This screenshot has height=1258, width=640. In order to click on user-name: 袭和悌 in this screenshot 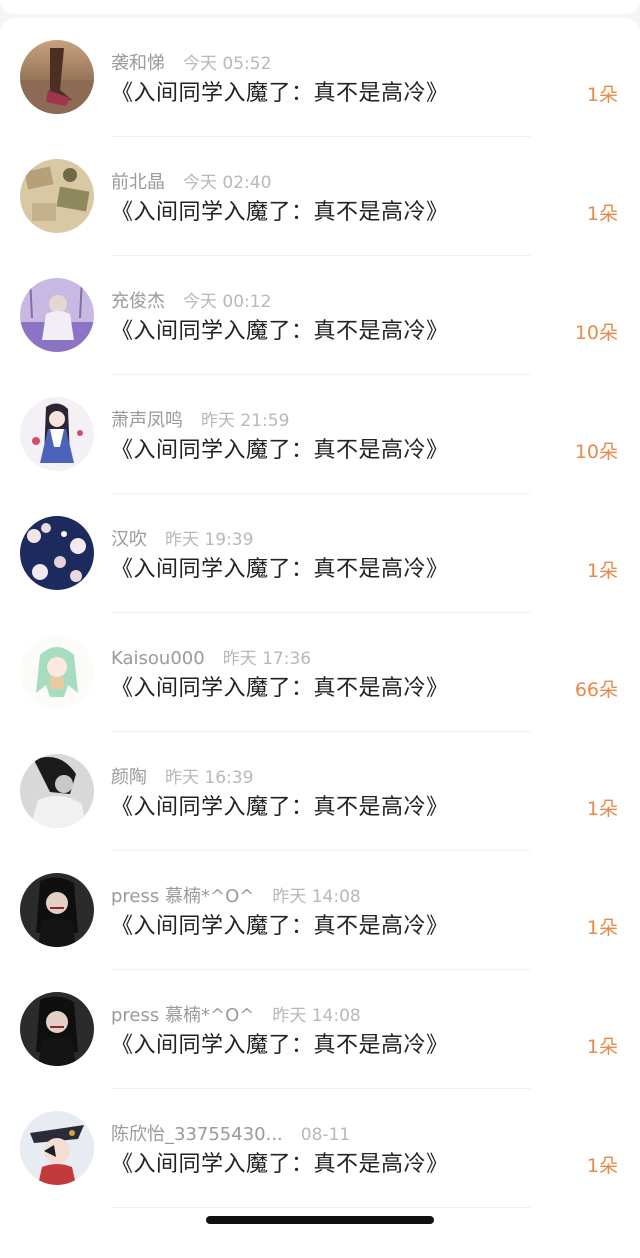, I will do `click(138, 63)`.